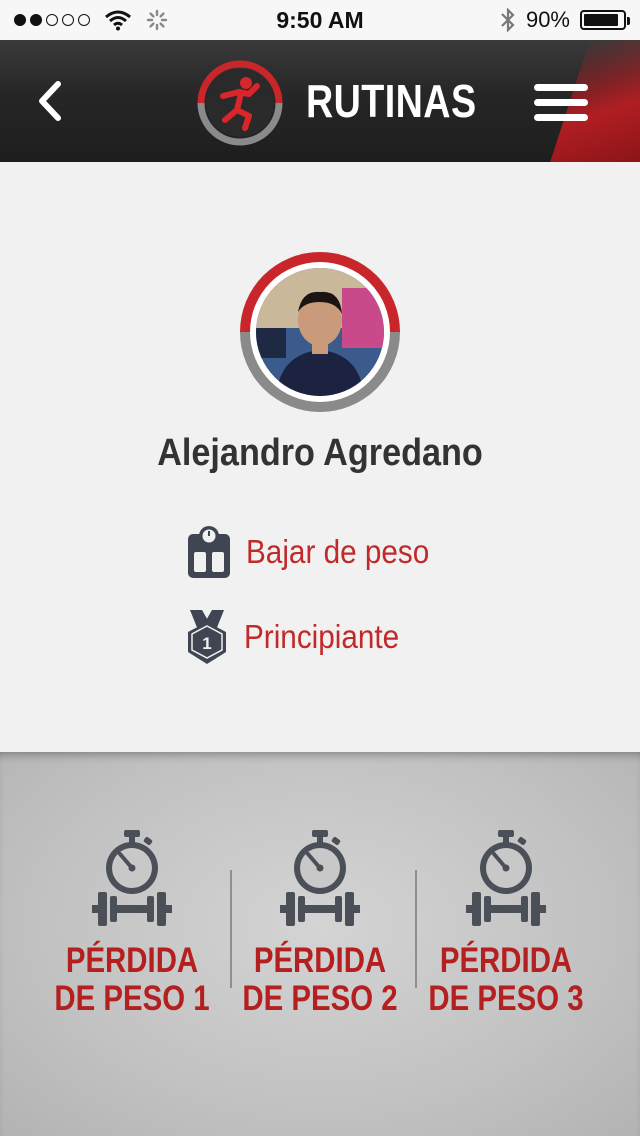 This screenshot has width=640, height=1136. I want to click on routine-card-2: PÉRDIDA DE PESO 2, so click(320, 924).